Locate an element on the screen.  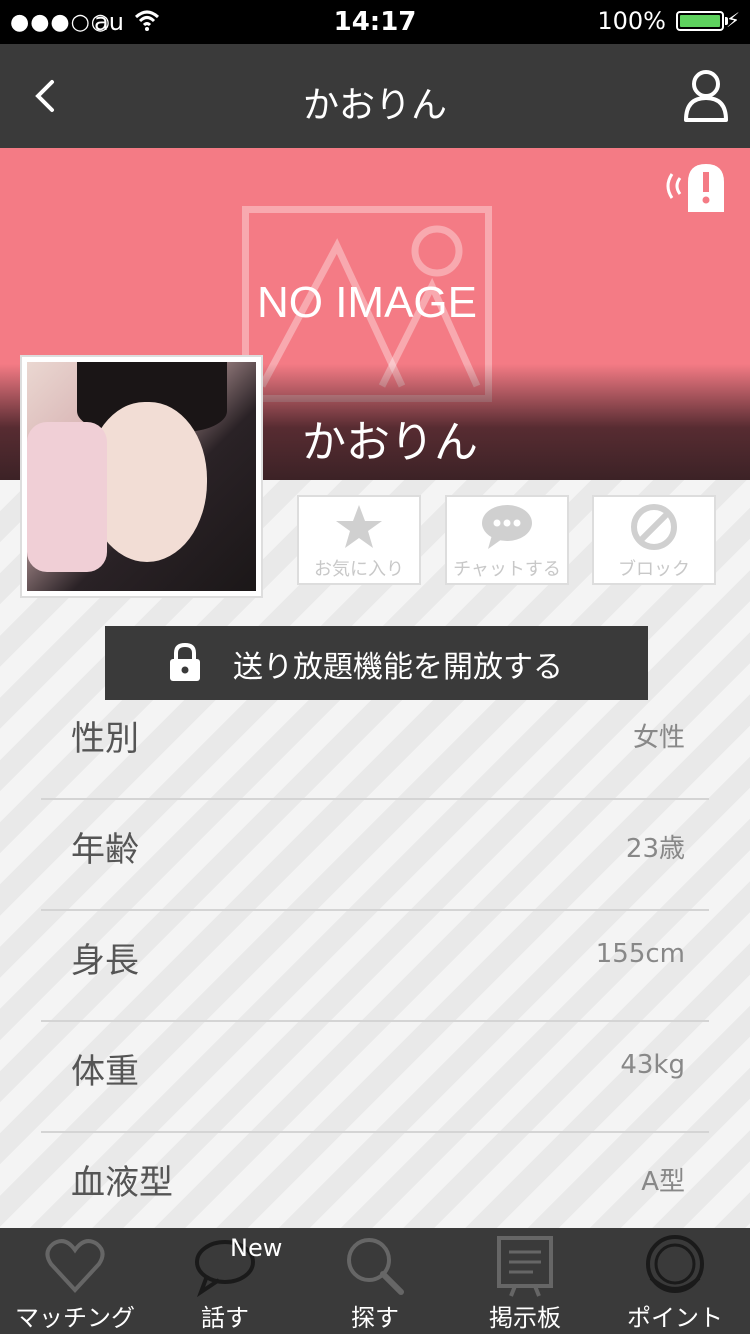
lock-icon is located at coordinates (185, 661).